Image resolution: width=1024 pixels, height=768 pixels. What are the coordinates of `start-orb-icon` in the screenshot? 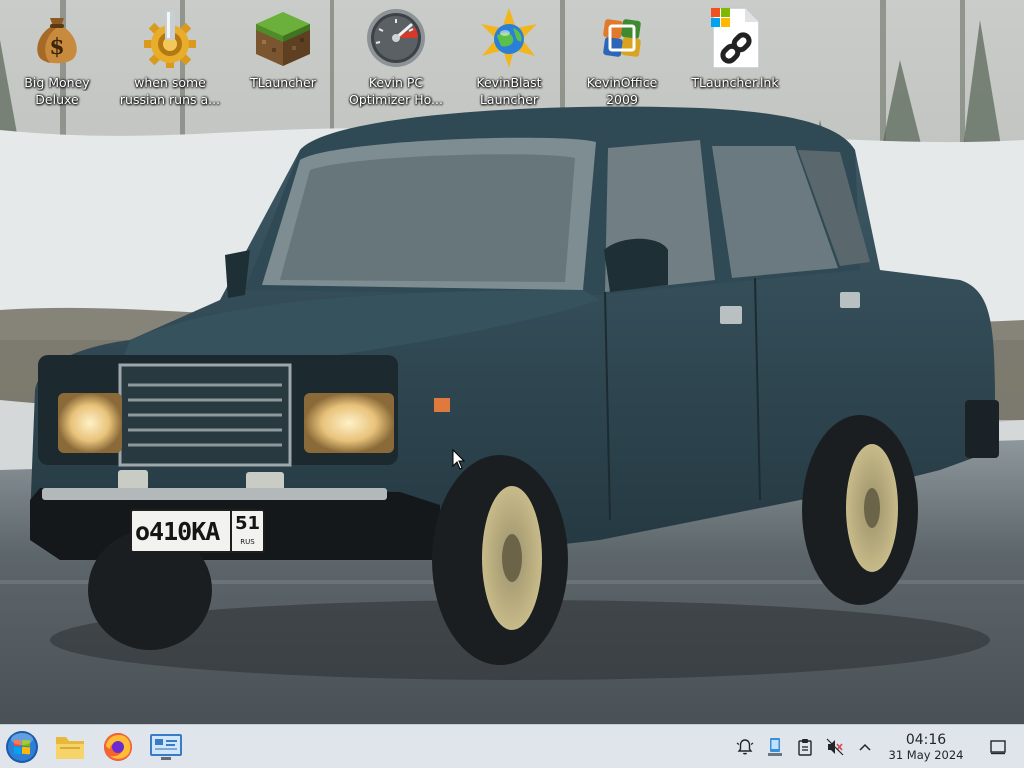 It's located at (22, 746).